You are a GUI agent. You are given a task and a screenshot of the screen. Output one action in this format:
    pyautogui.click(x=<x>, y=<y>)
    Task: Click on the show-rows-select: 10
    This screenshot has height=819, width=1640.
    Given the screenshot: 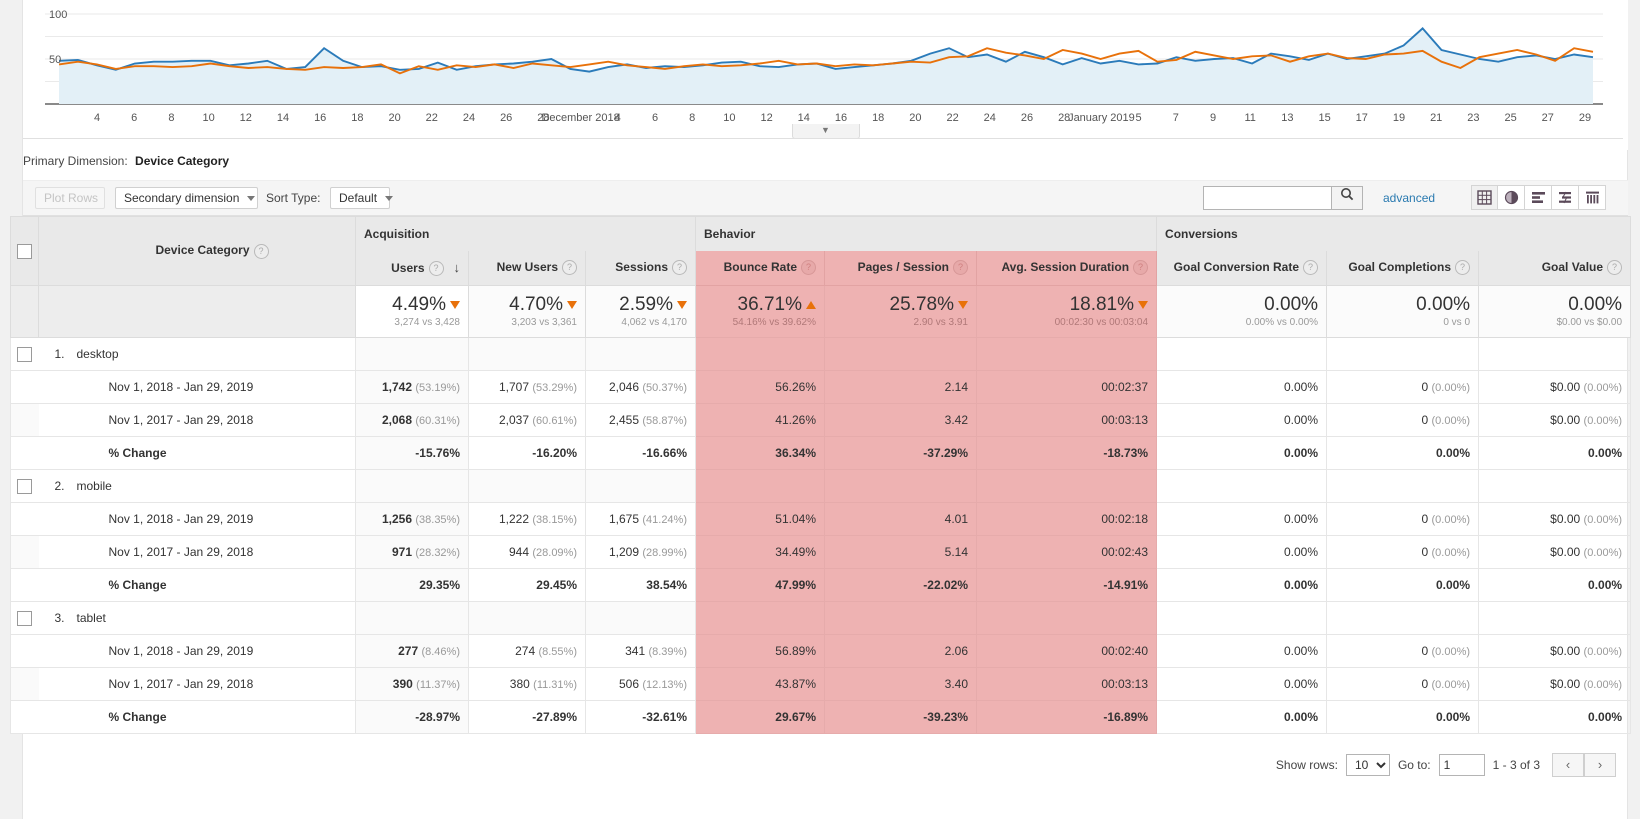 What is the action you would take?
    pyautogui.click(x=1367, y=765)
    